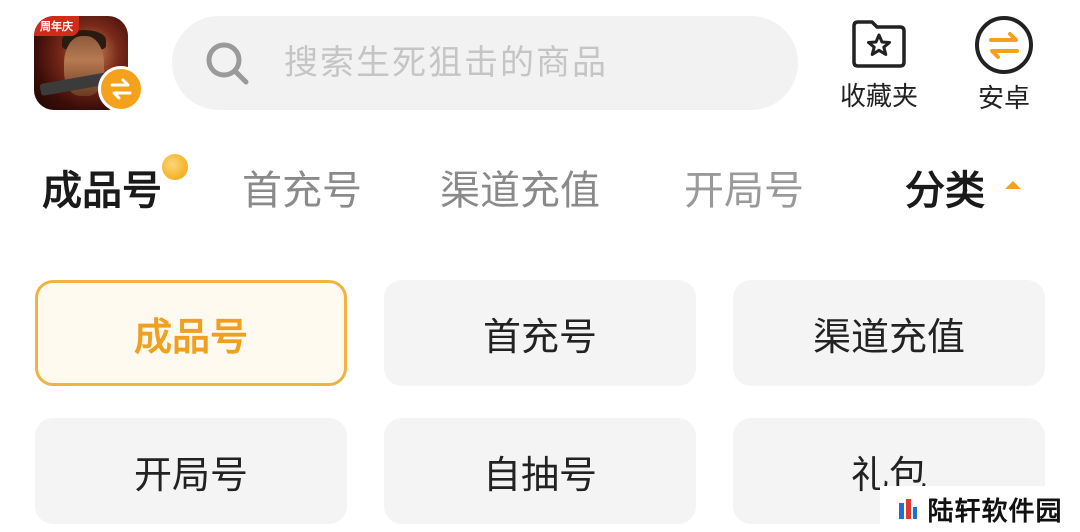  I want to click on platform-label: 安卓, so click(1003, 99).